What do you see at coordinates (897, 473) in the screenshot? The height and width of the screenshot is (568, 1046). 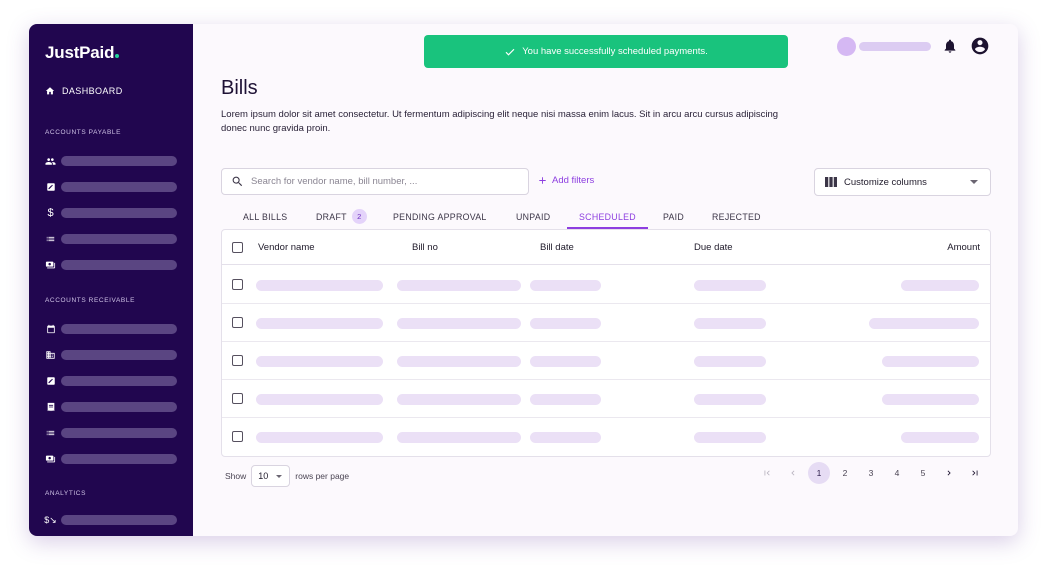 I see `page-button-4: 4` at bounding box center [897, 473].